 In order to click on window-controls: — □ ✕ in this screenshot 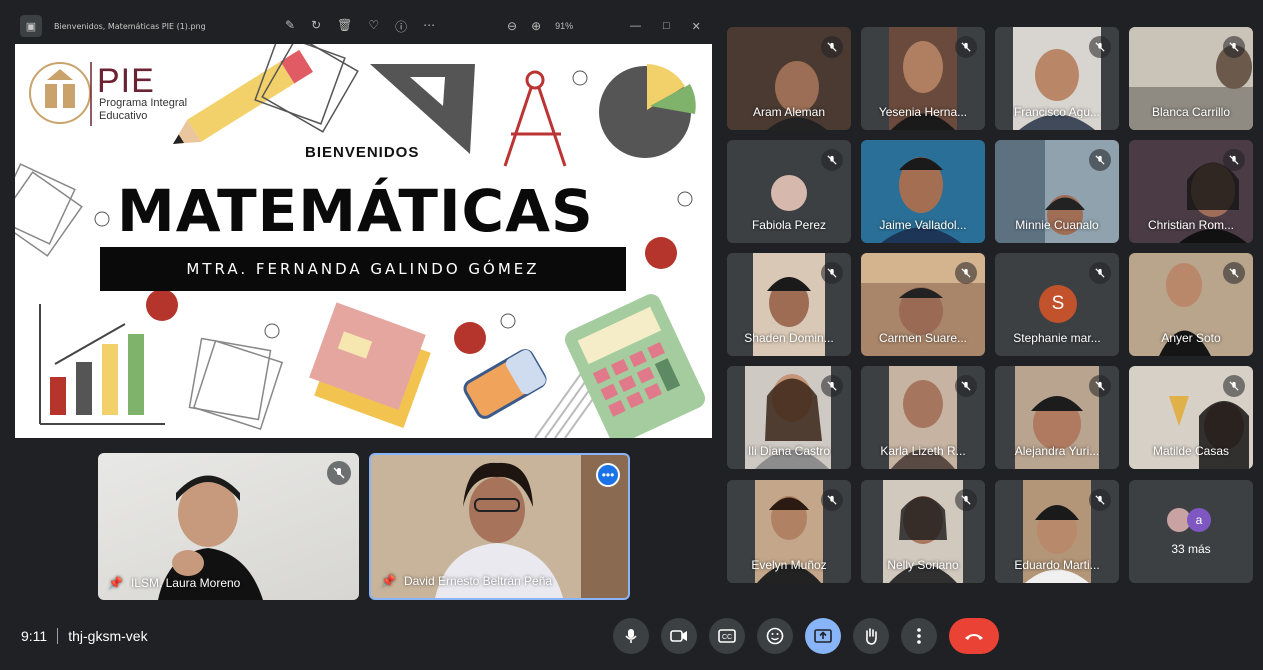, I will do `click(665, 26)`.